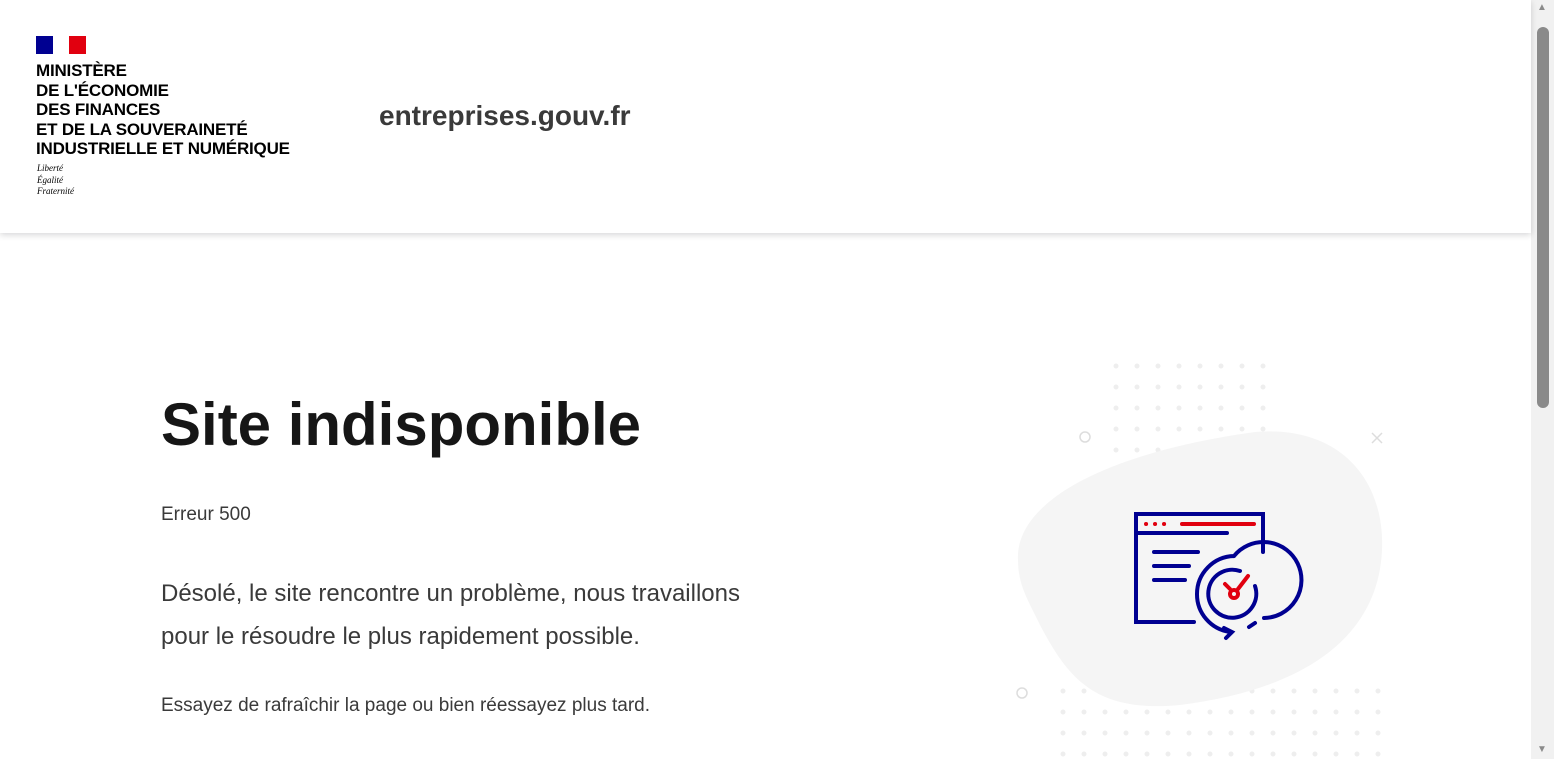 This screenshot has width=1554, height=759. I want to click on scrollbar-thumb, so click(1543, 217).